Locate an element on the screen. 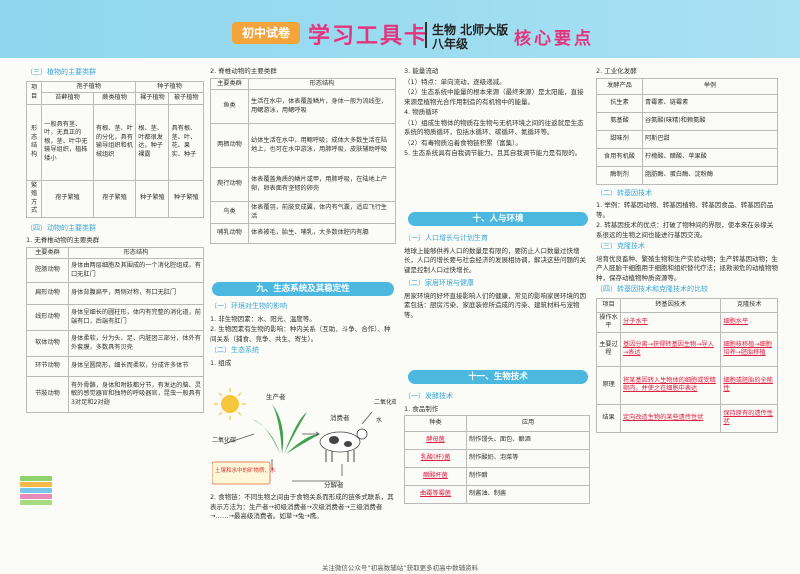  table-cell: 裸子植物 is located at coordinates (152, 98).